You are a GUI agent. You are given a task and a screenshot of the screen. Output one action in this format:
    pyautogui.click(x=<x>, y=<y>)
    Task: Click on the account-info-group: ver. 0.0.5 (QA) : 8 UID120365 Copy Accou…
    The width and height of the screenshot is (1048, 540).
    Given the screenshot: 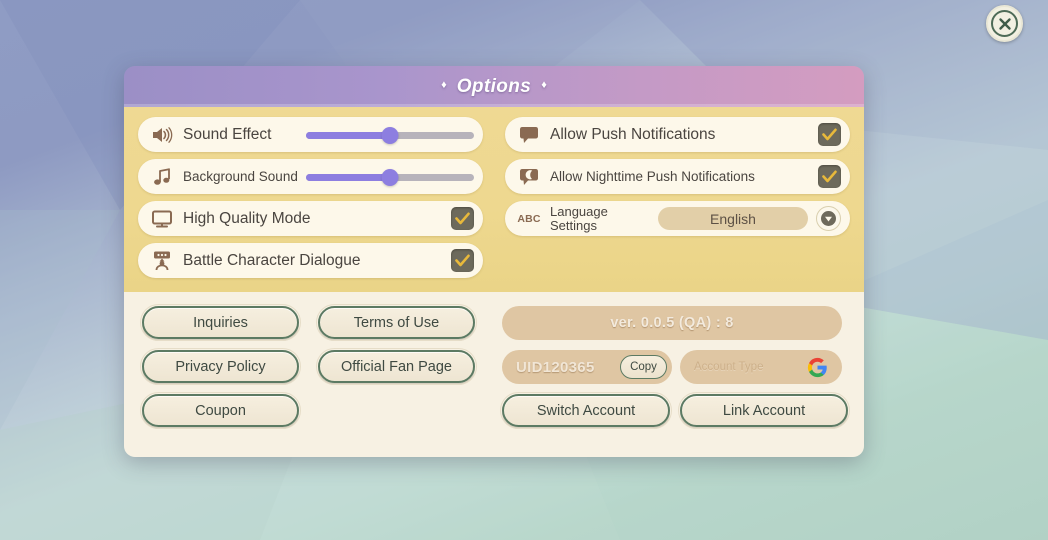 What is the action you would take?
    pyautogui.click(x=675, y=381)
    